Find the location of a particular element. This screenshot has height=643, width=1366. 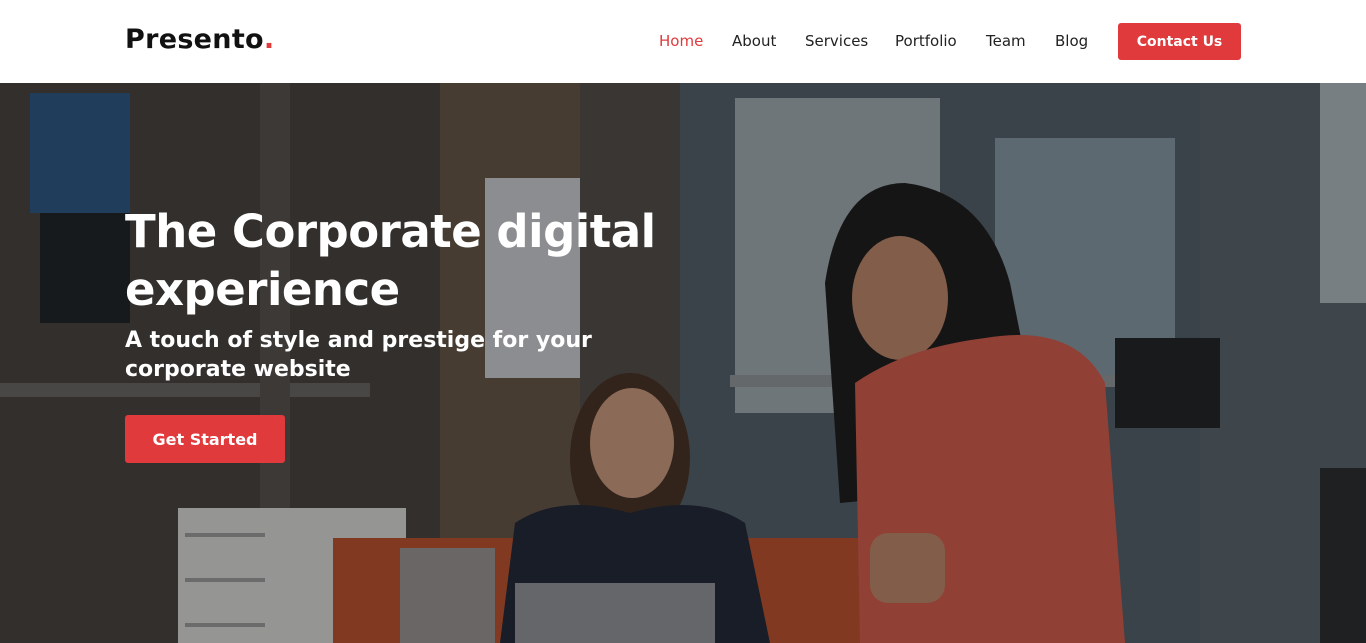

hero-title: The Corporate digital experience is located at coordinates (390, 260).